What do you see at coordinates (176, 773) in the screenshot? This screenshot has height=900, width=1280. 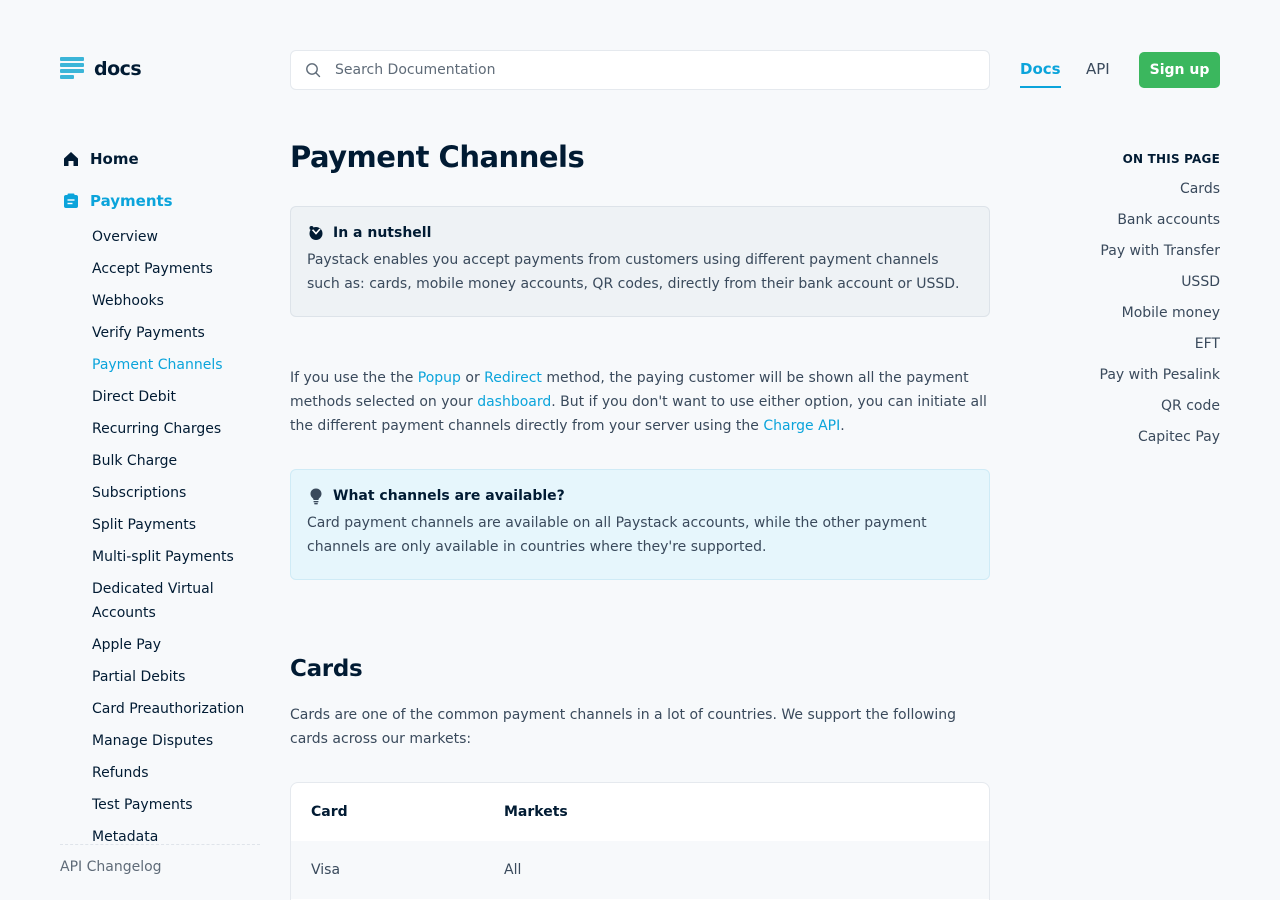 I see `sidebar-subitem-refunds: Refunds` at bounding box center [176, 773].